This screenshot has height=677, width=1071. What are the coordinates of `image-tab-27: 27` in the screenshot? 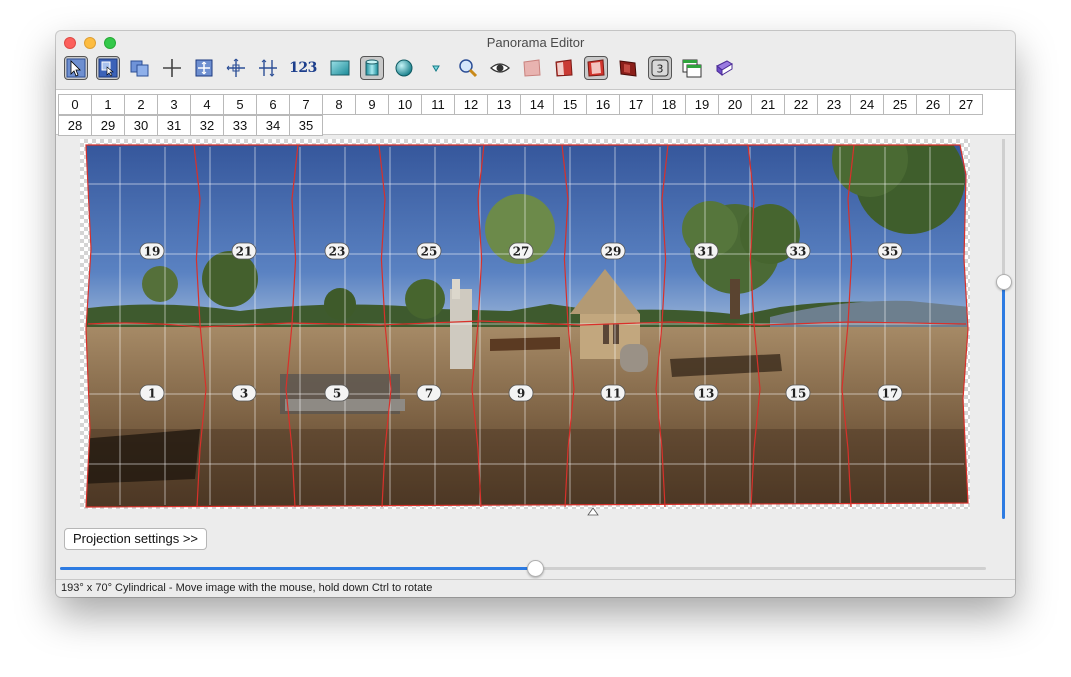 It's located at (966, 104).